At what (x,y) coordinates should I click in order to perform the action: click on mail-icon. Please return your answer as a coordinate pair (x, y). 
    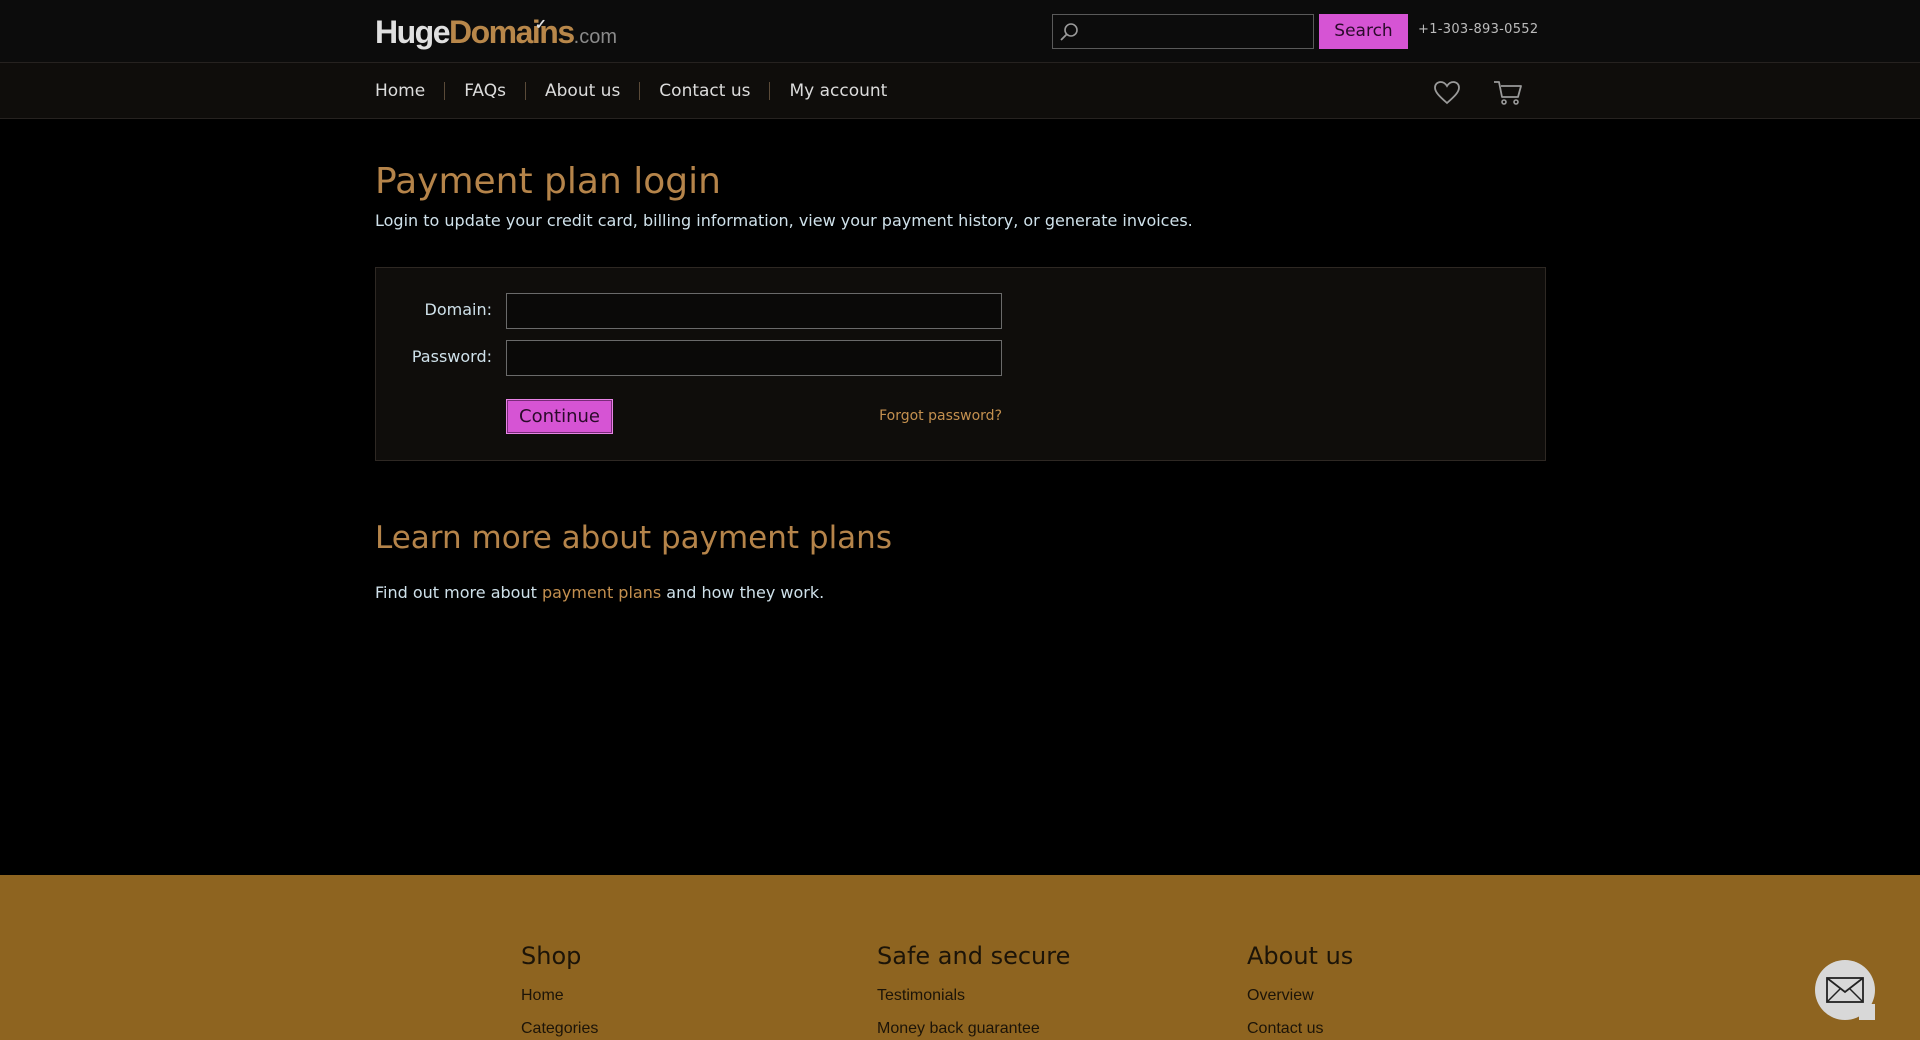
    Looking at the image, I should click on (1845, 990).